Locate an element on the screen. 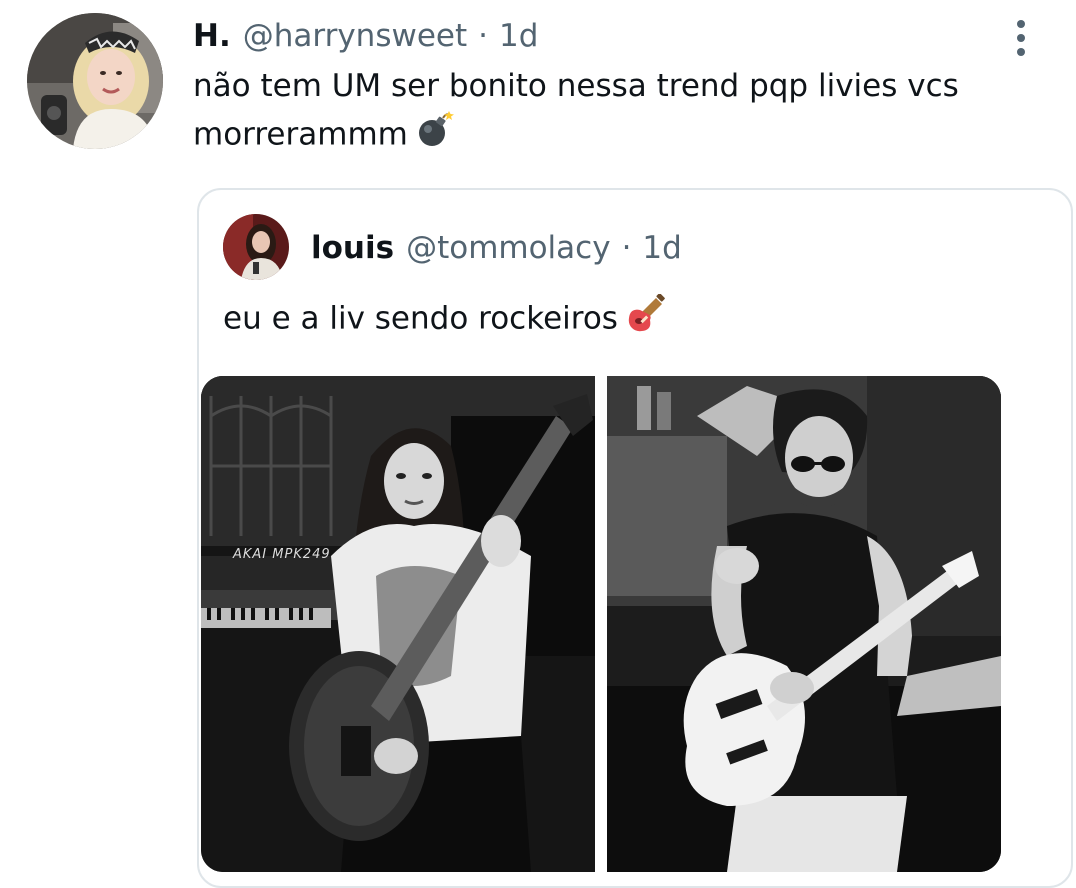 The height and width of the screenshot is (888, 1076). keyboard-label: AKAI MPK249 is located at coordinates (281, 554).